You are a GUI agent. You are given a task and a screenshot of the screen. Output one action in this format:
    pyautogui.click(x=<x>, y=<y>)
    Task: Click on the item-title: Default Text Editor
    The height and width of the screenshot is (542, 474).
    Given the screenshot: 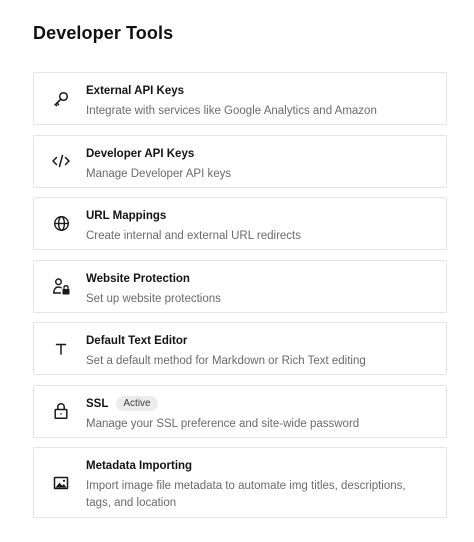 What is the action you would take?
    pyautogui.click(x=137, y=341)
    